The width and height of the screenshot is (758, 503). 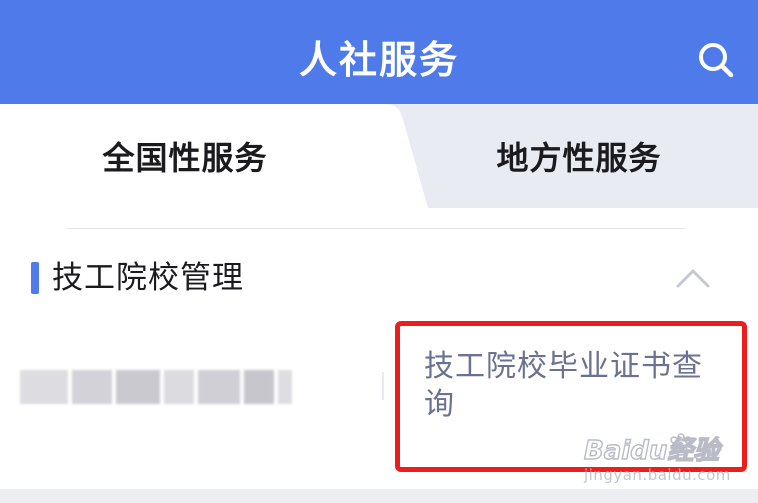 What do you see at coordinates (657, 475) in the screenshot?
I see `watermark-url: jingyan.baidu.com` at bounding box center [657, 475].